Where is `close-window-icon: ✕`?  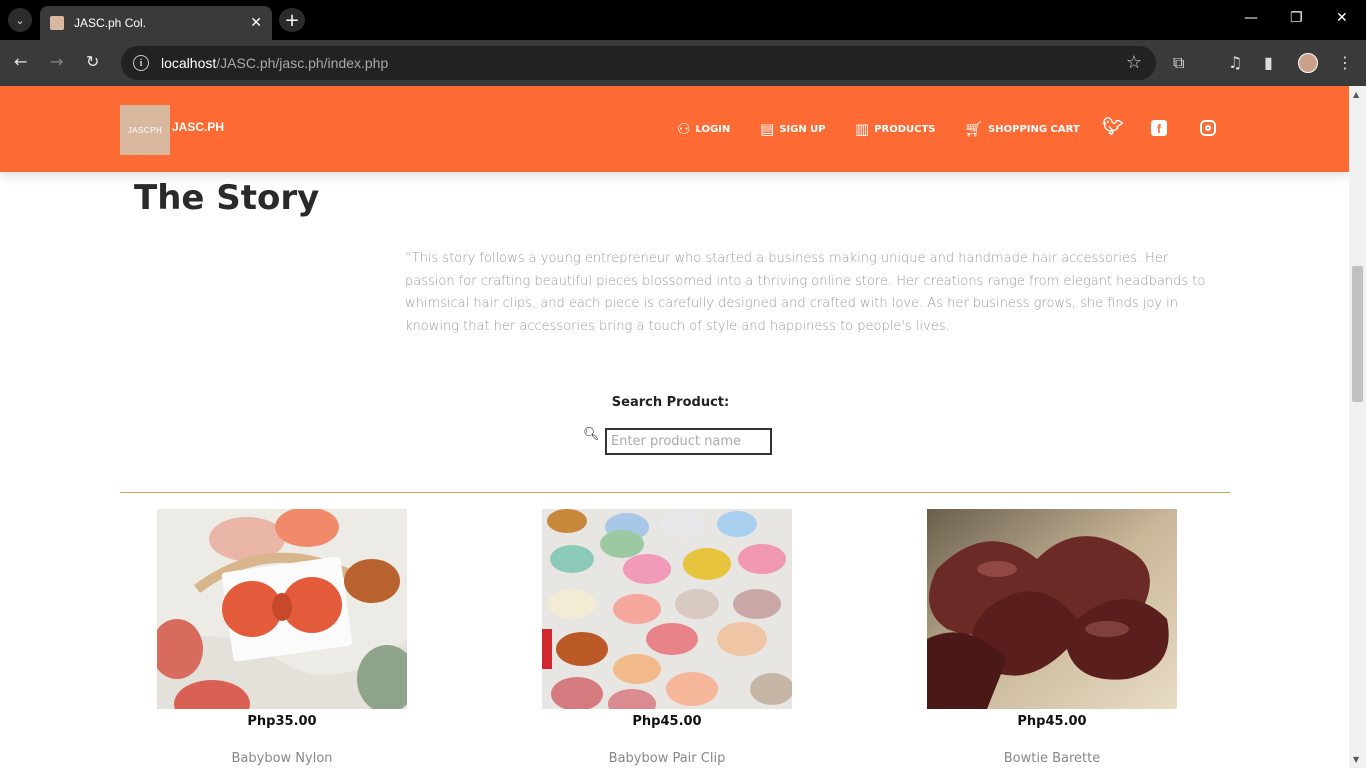
close-window-icon: ✕ is located at coordinates (1342, 18).